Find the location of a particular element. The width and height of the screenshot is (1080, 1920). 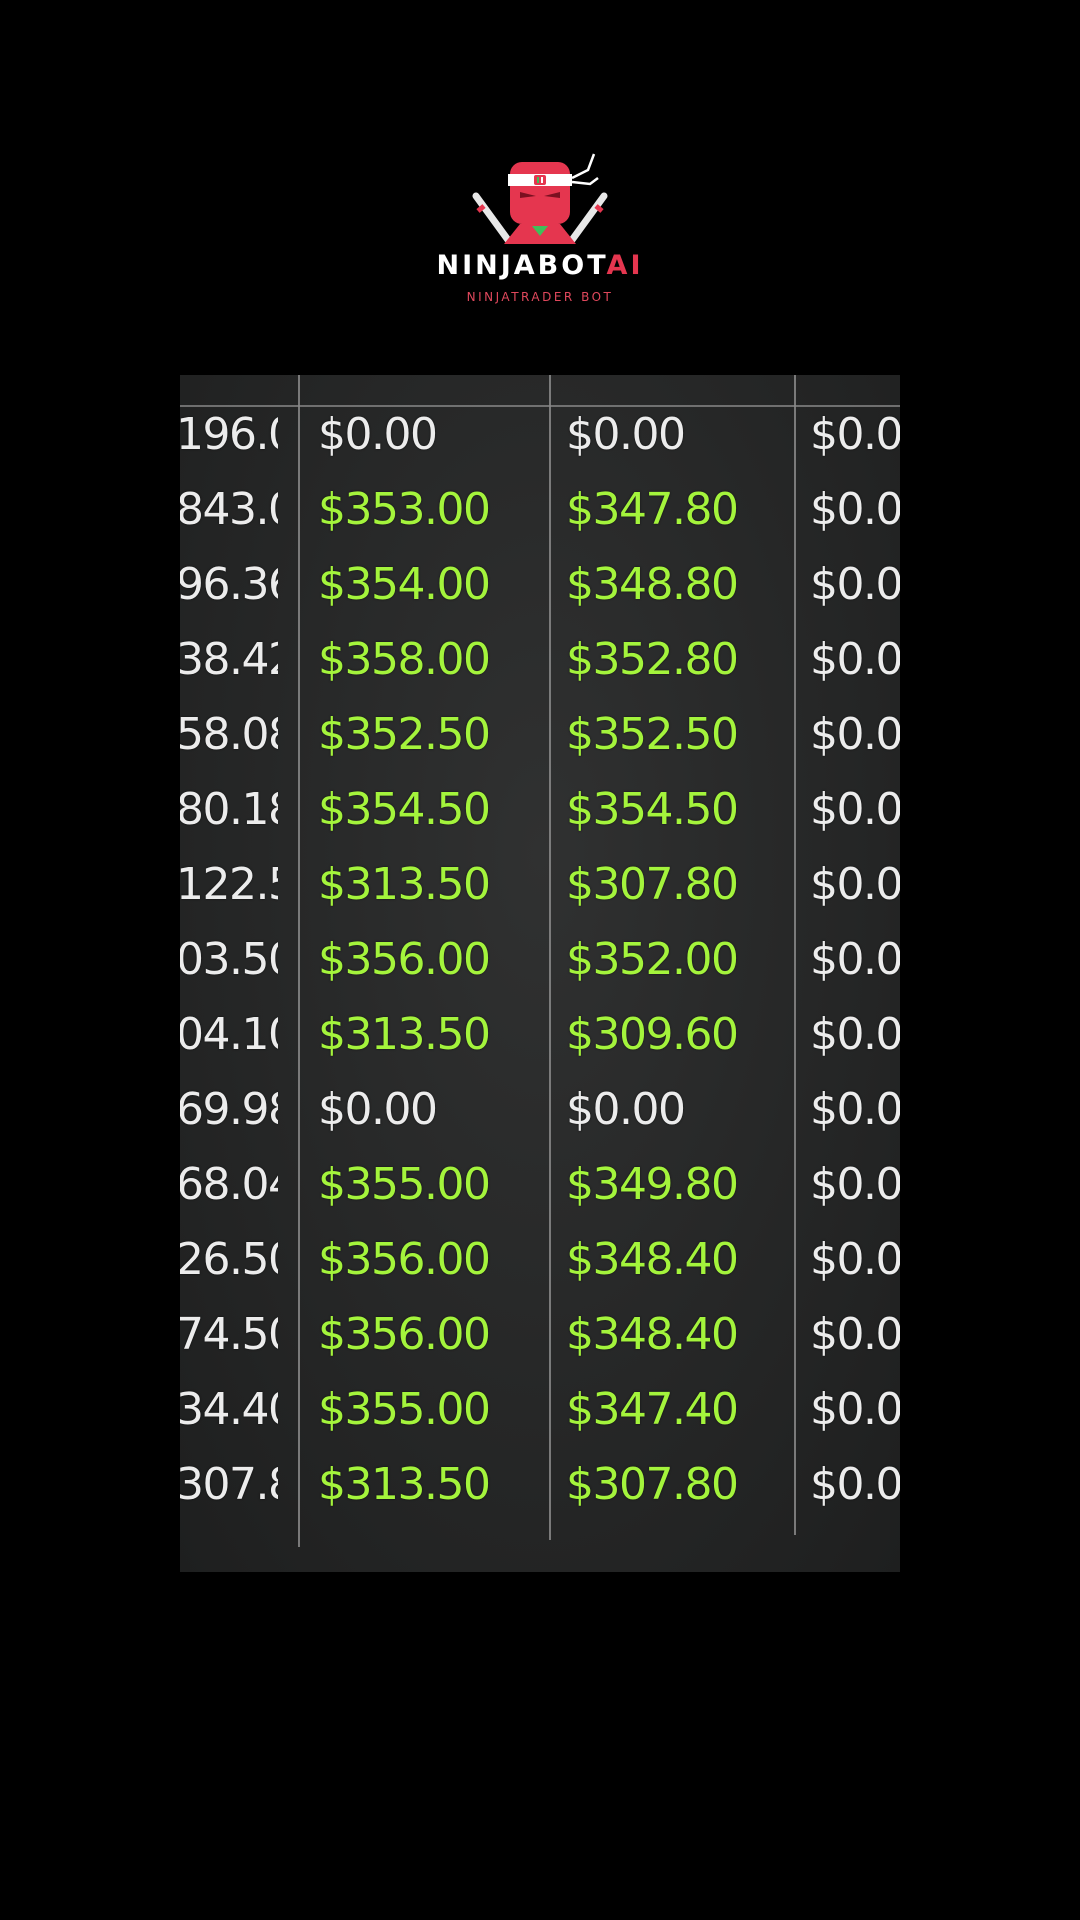

cell-col-b: $353.00 is located at coordinates (404, 509).